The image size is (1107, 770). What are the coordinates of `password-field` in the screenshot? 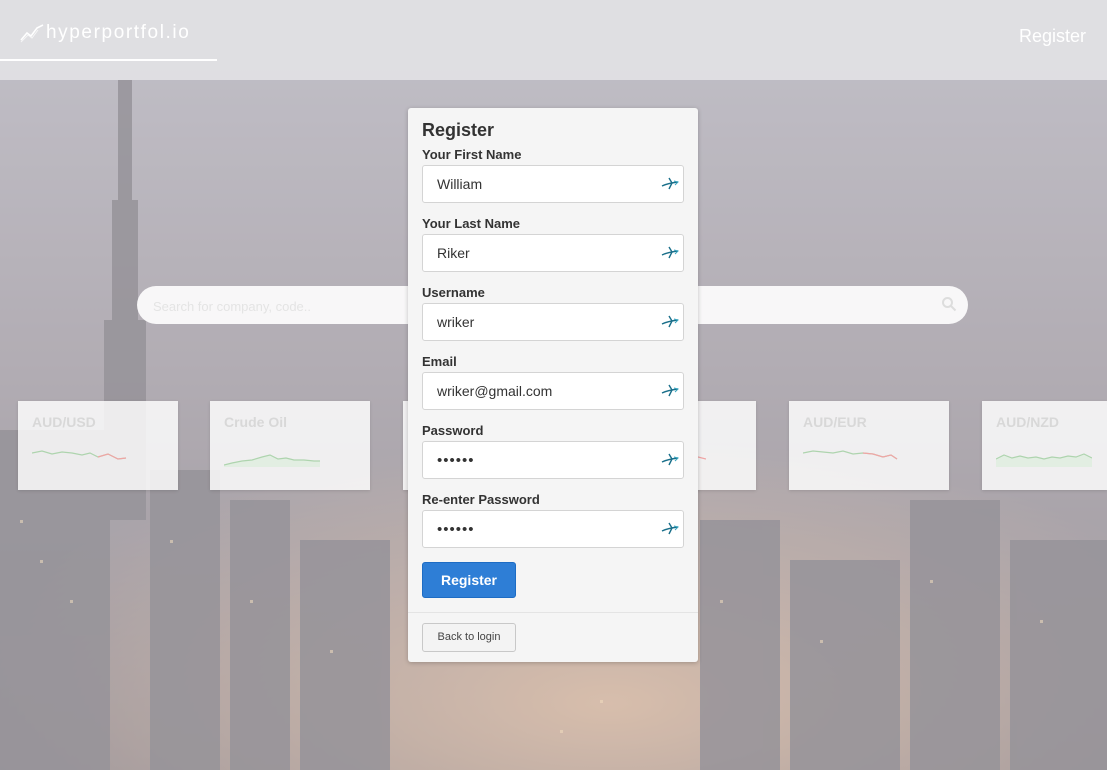 It's located at (553, 460).